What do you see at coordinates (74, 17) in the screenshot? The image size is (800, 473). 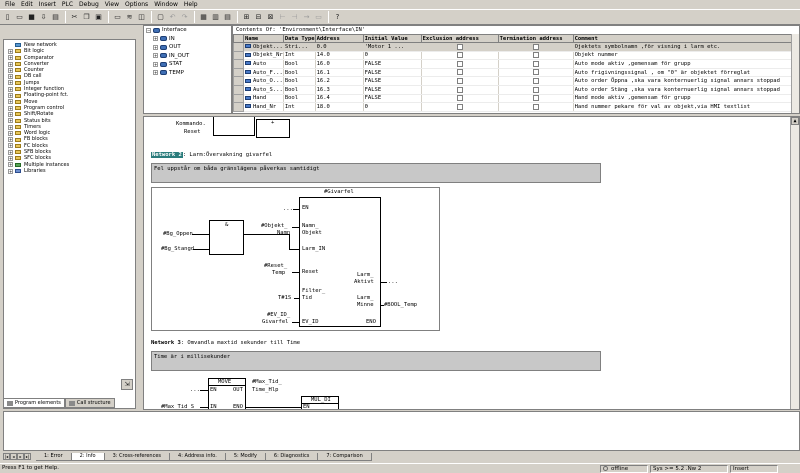 I see `cut-icon: ✂` at bounding box center [74, 17].